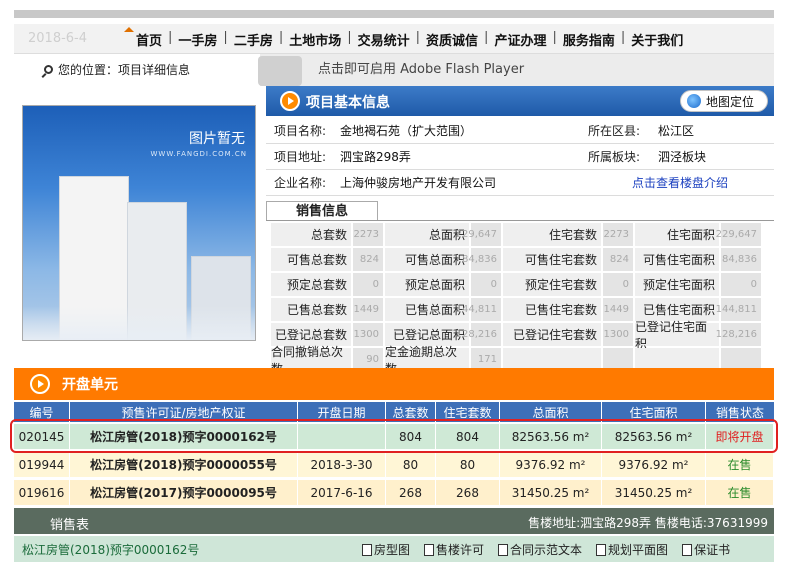 Image resolution: width=786 pixels, height=577 pixels. Describe the element at coordinates (348, 103) in the screenshot. I see `project-info-title: 项目基本信息` at that location.